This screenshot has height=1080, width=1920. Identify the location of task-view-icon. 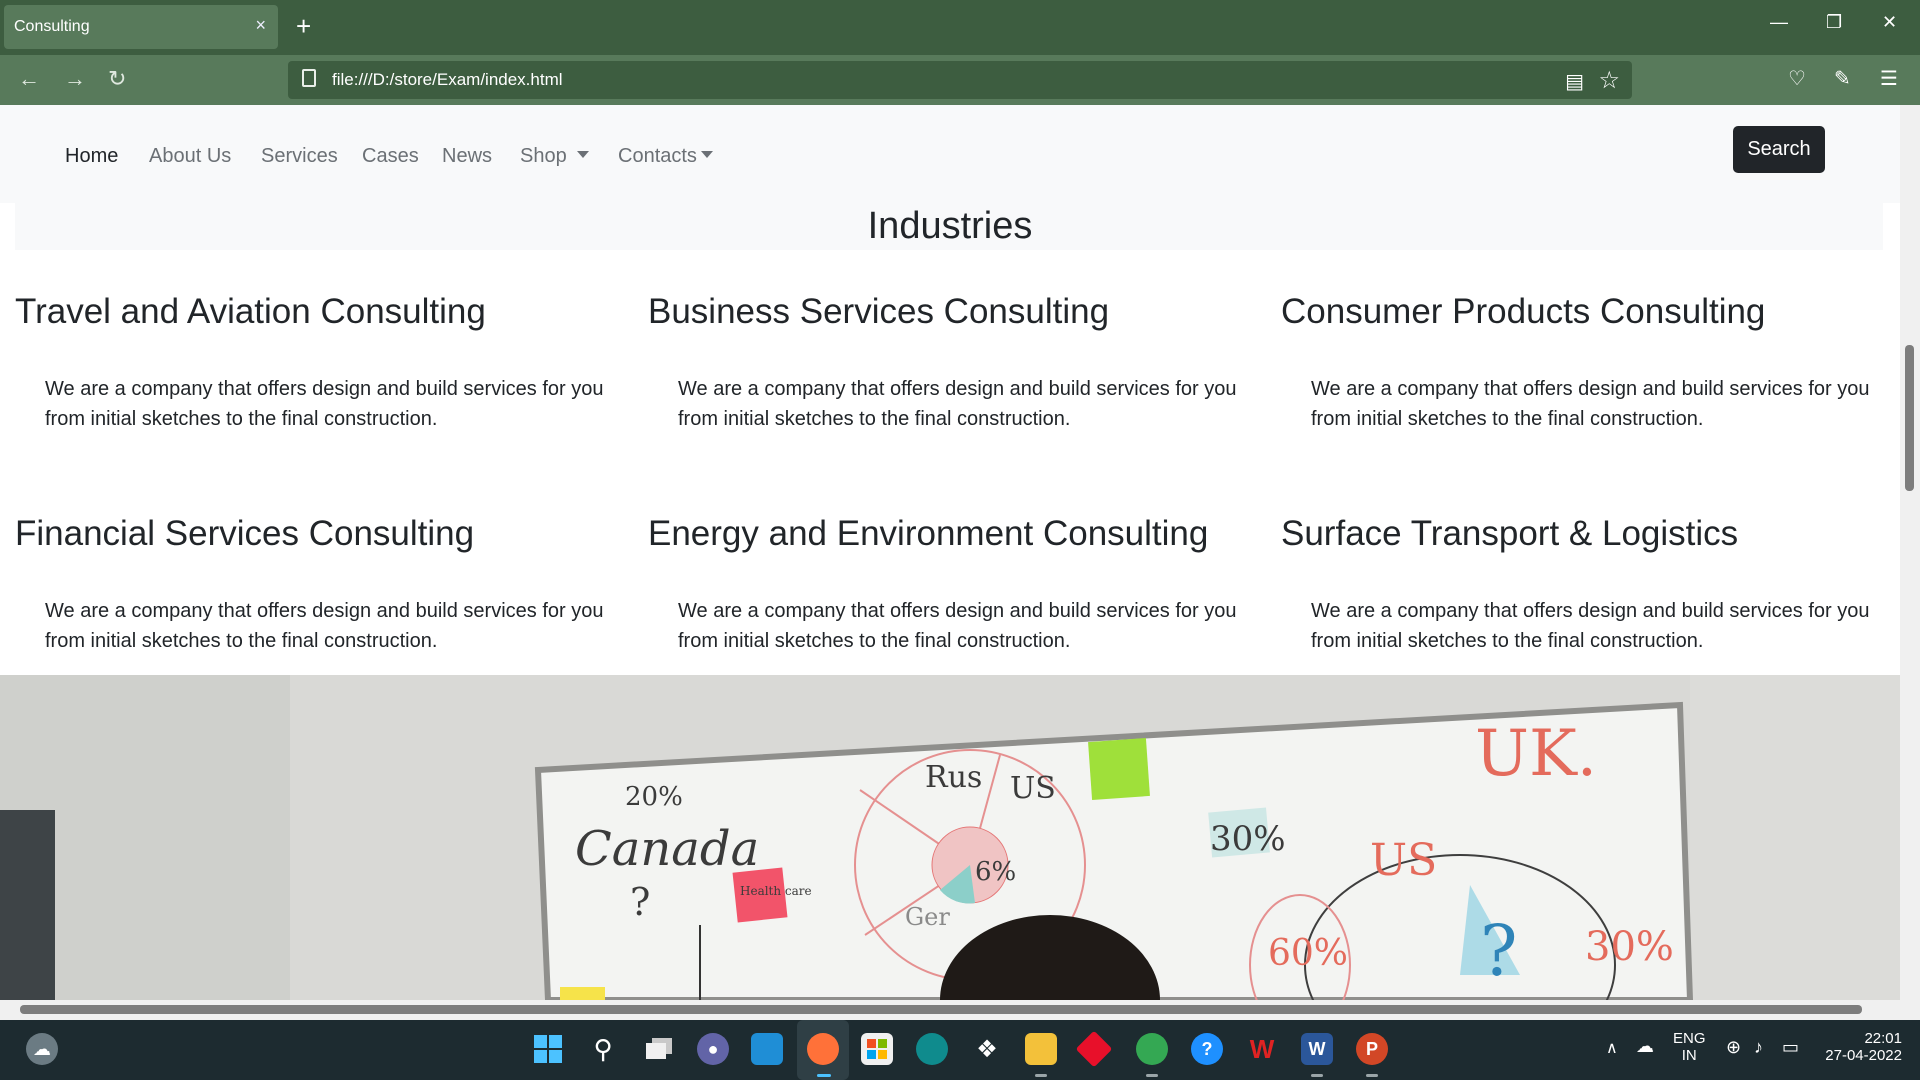
(659, 1049).